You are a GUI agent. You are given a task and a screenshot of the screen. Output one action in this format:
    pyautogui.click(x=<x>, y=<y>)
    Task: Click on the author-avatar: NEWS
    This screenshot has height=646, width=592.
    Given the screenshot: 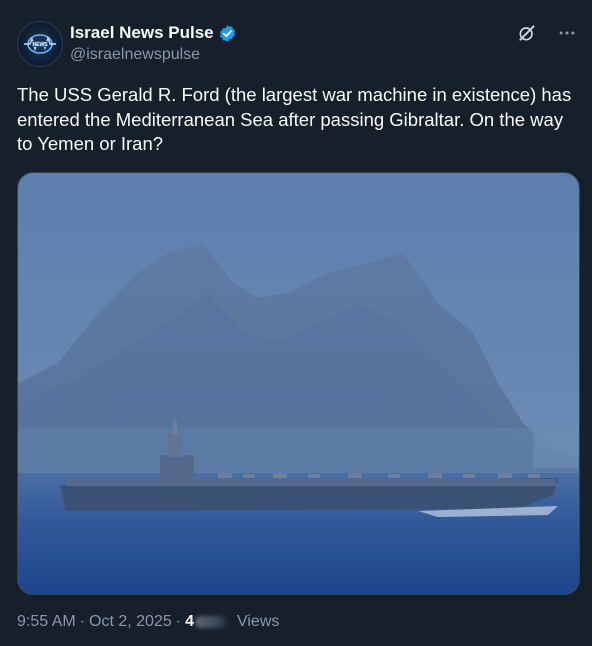 What is the action you would take?
    pyautogui.click(x=40, y=44)
    